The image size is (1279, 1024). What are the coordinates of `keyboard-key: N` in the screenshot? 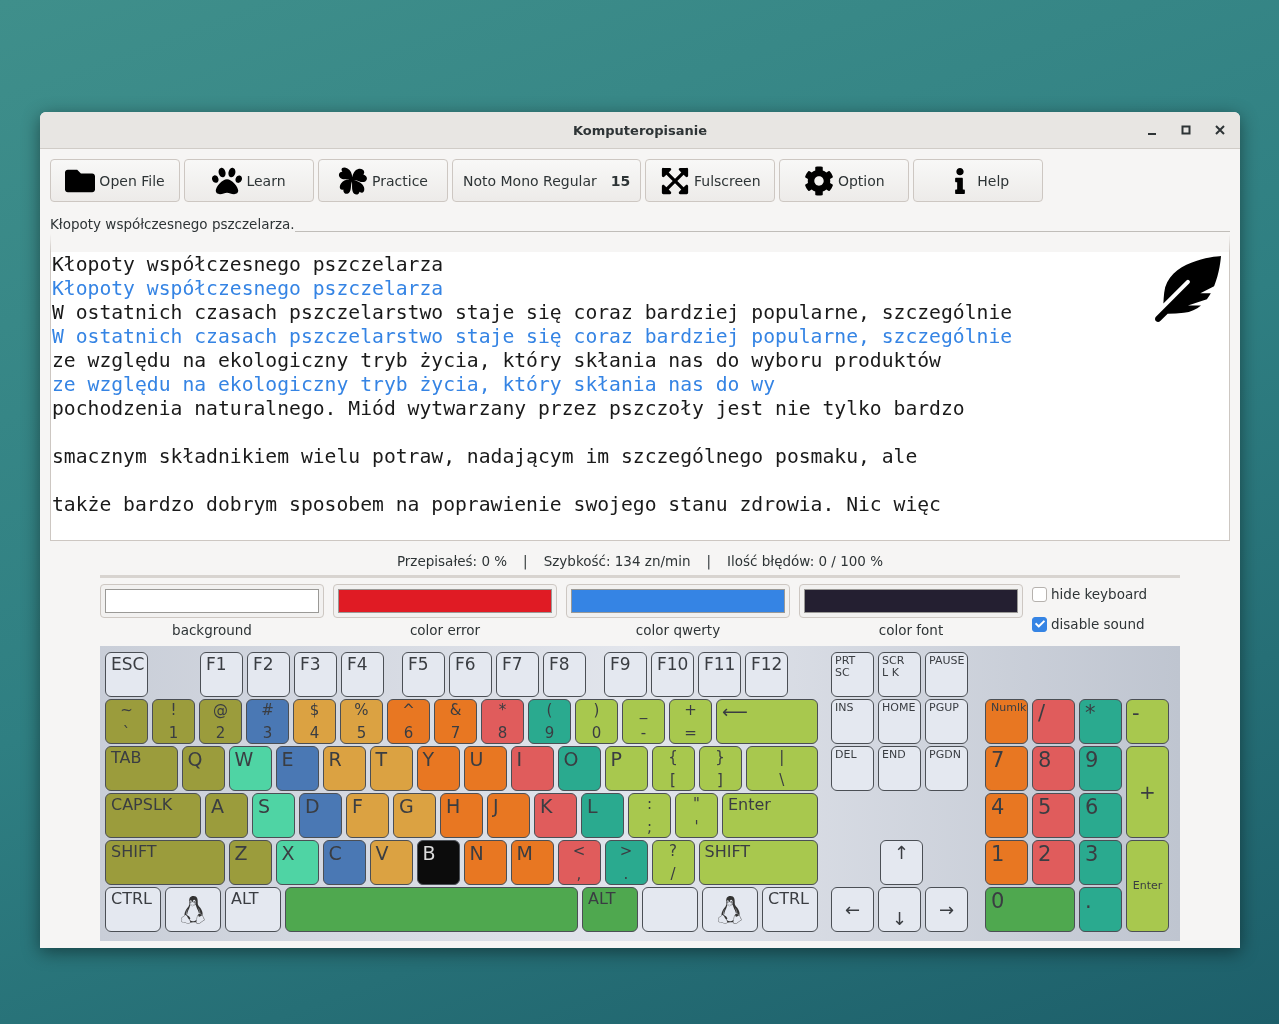 It's located at (485, 862).